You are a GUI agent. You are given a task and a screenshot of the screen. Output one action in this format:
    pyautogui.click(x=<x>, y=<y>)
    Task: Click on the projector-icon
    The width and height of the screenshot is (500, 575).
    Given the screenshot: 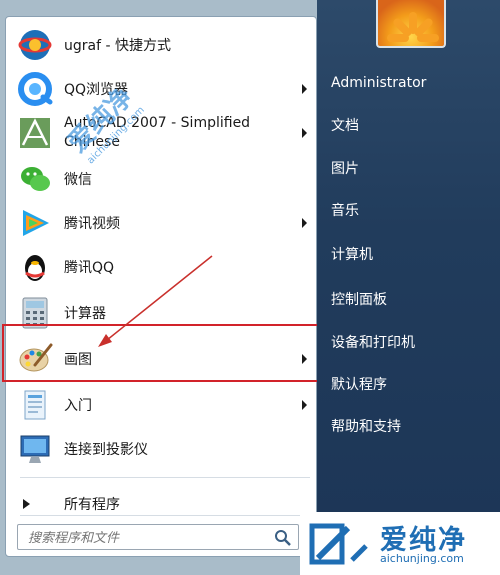 What is the action you would take?
    pyautogui.click(x=35, y=449)
    